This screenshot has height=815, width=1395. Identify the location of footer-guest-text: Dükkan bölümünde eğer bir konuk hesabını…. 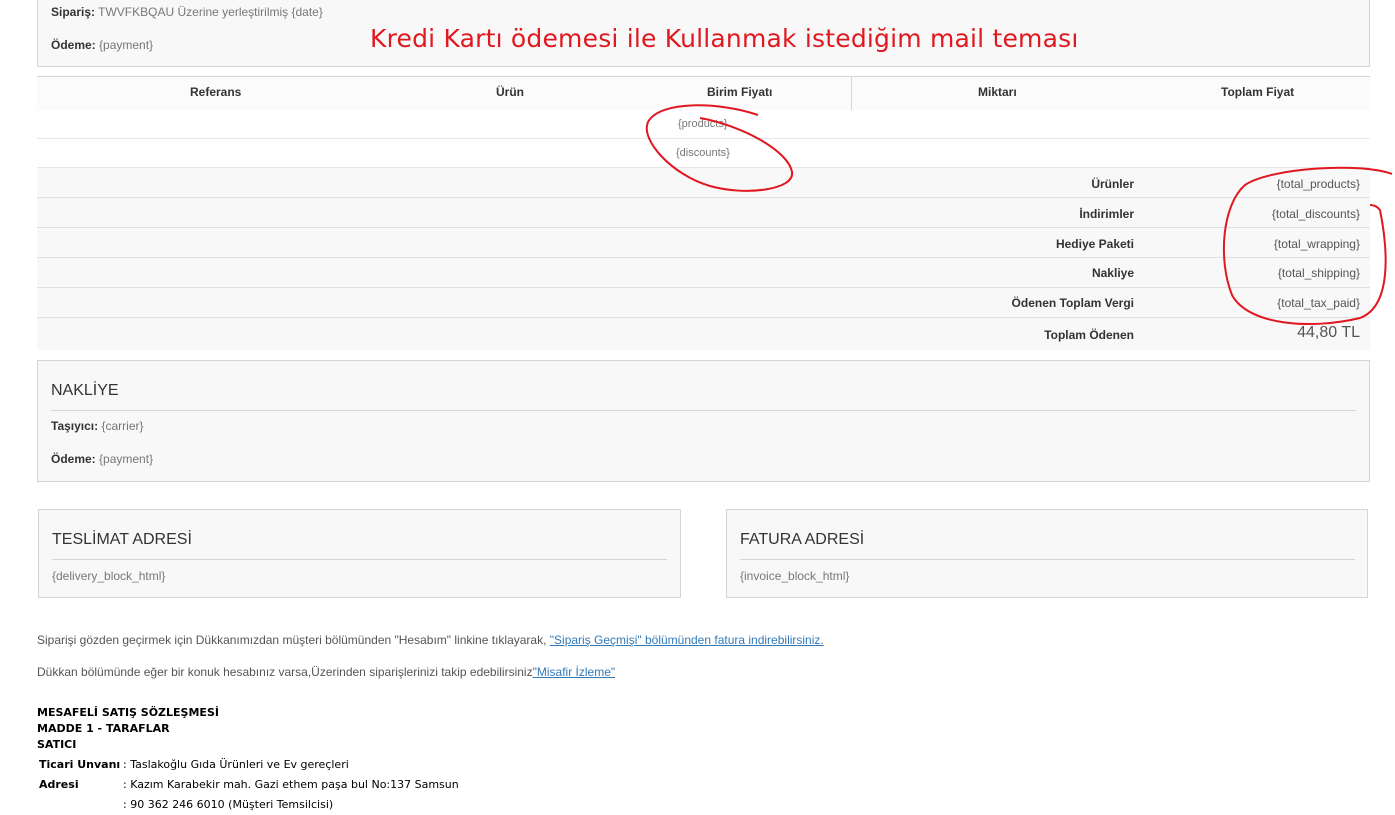
(285, 672).